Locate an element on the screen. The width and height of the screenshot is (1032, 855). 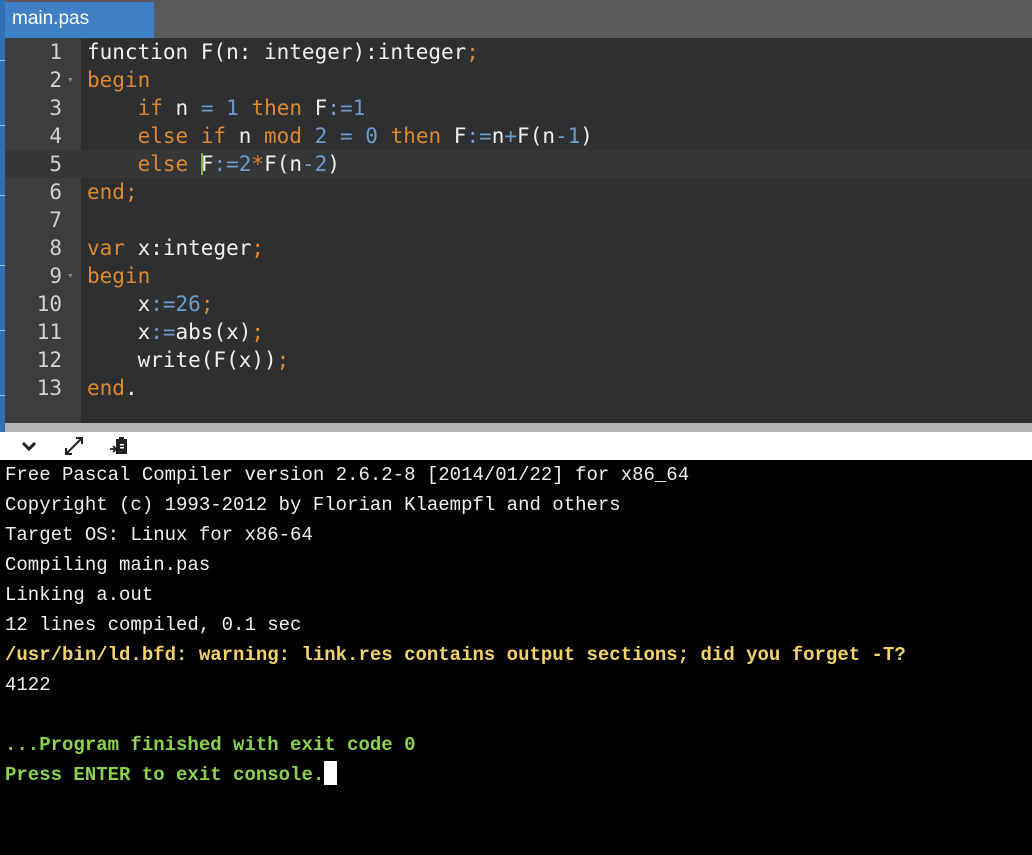
code-line: 7 is located at coordinates (518, 220).